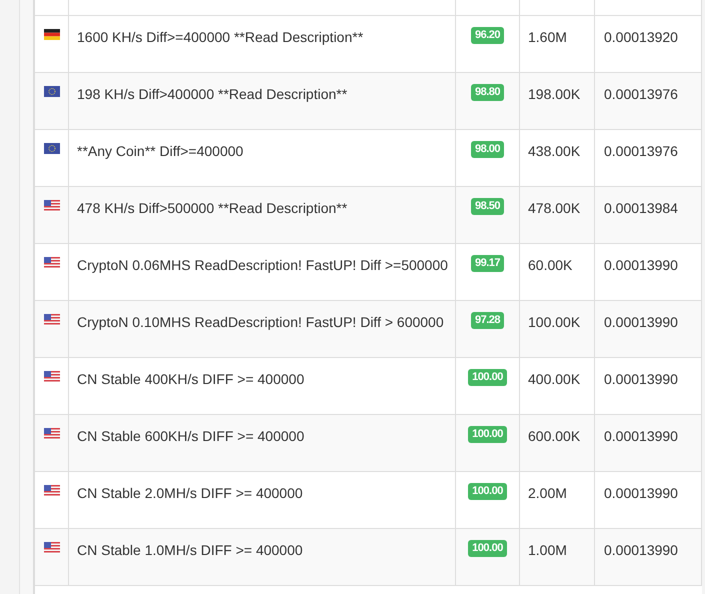 The image size is (705, 594). I want to click on price-cell: 0.00013920, so click(641, 37).